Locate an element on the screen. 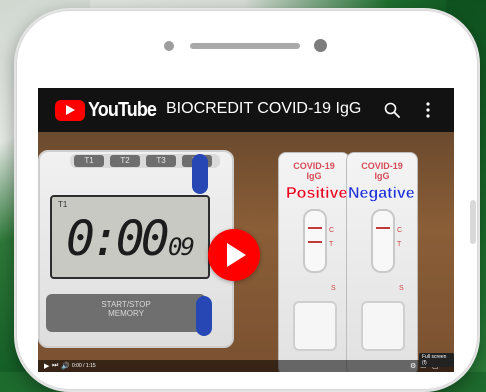  strip-positive-window is located at coordinates (315, 241).